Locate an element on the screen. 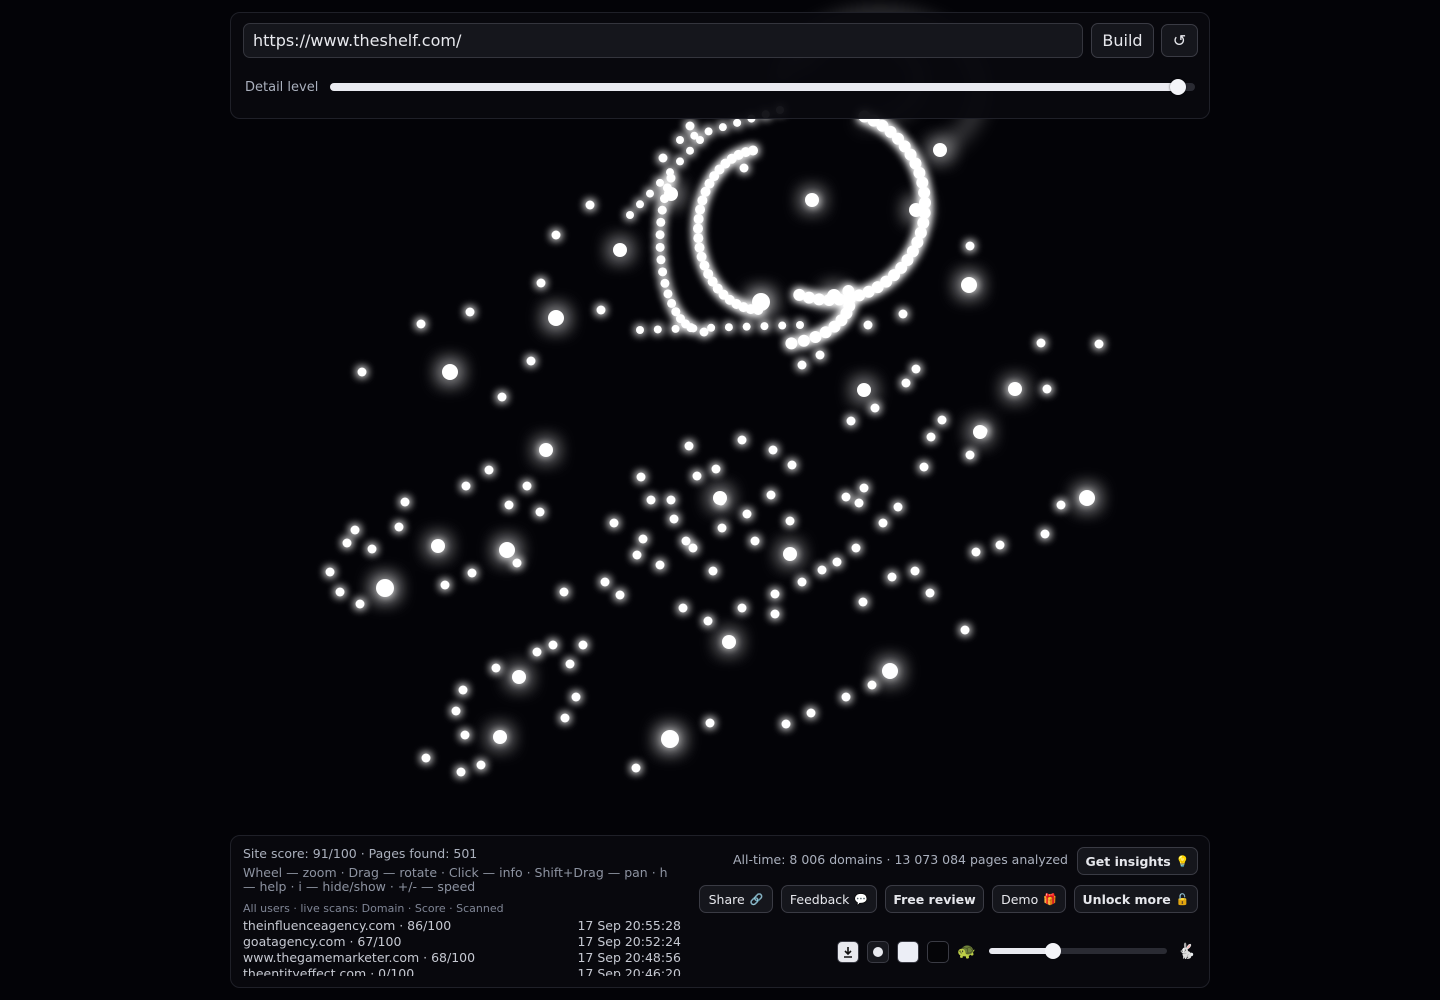 The image size is (1440, 1000). demo-button: Demo 🎁 is located at coordinates (1029, 899).